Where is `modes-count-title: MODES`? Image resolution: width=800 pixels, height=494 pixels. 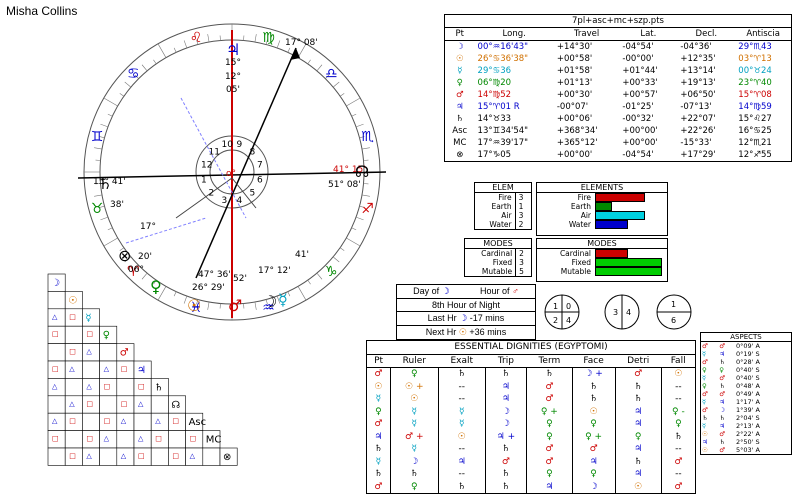
modes-count-title: MODES is located at coordinates (498, 244).